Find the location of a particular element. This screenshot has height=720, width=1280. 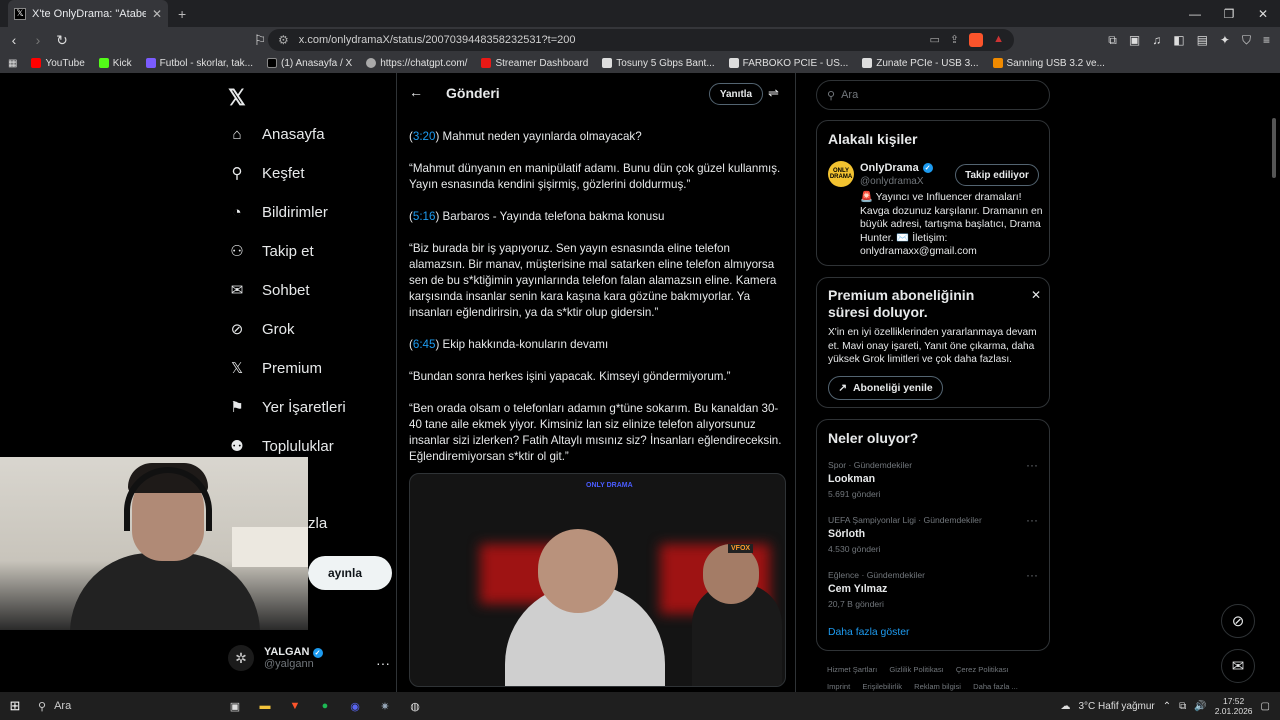

scrollbar is located at coordinates (1274, 148).